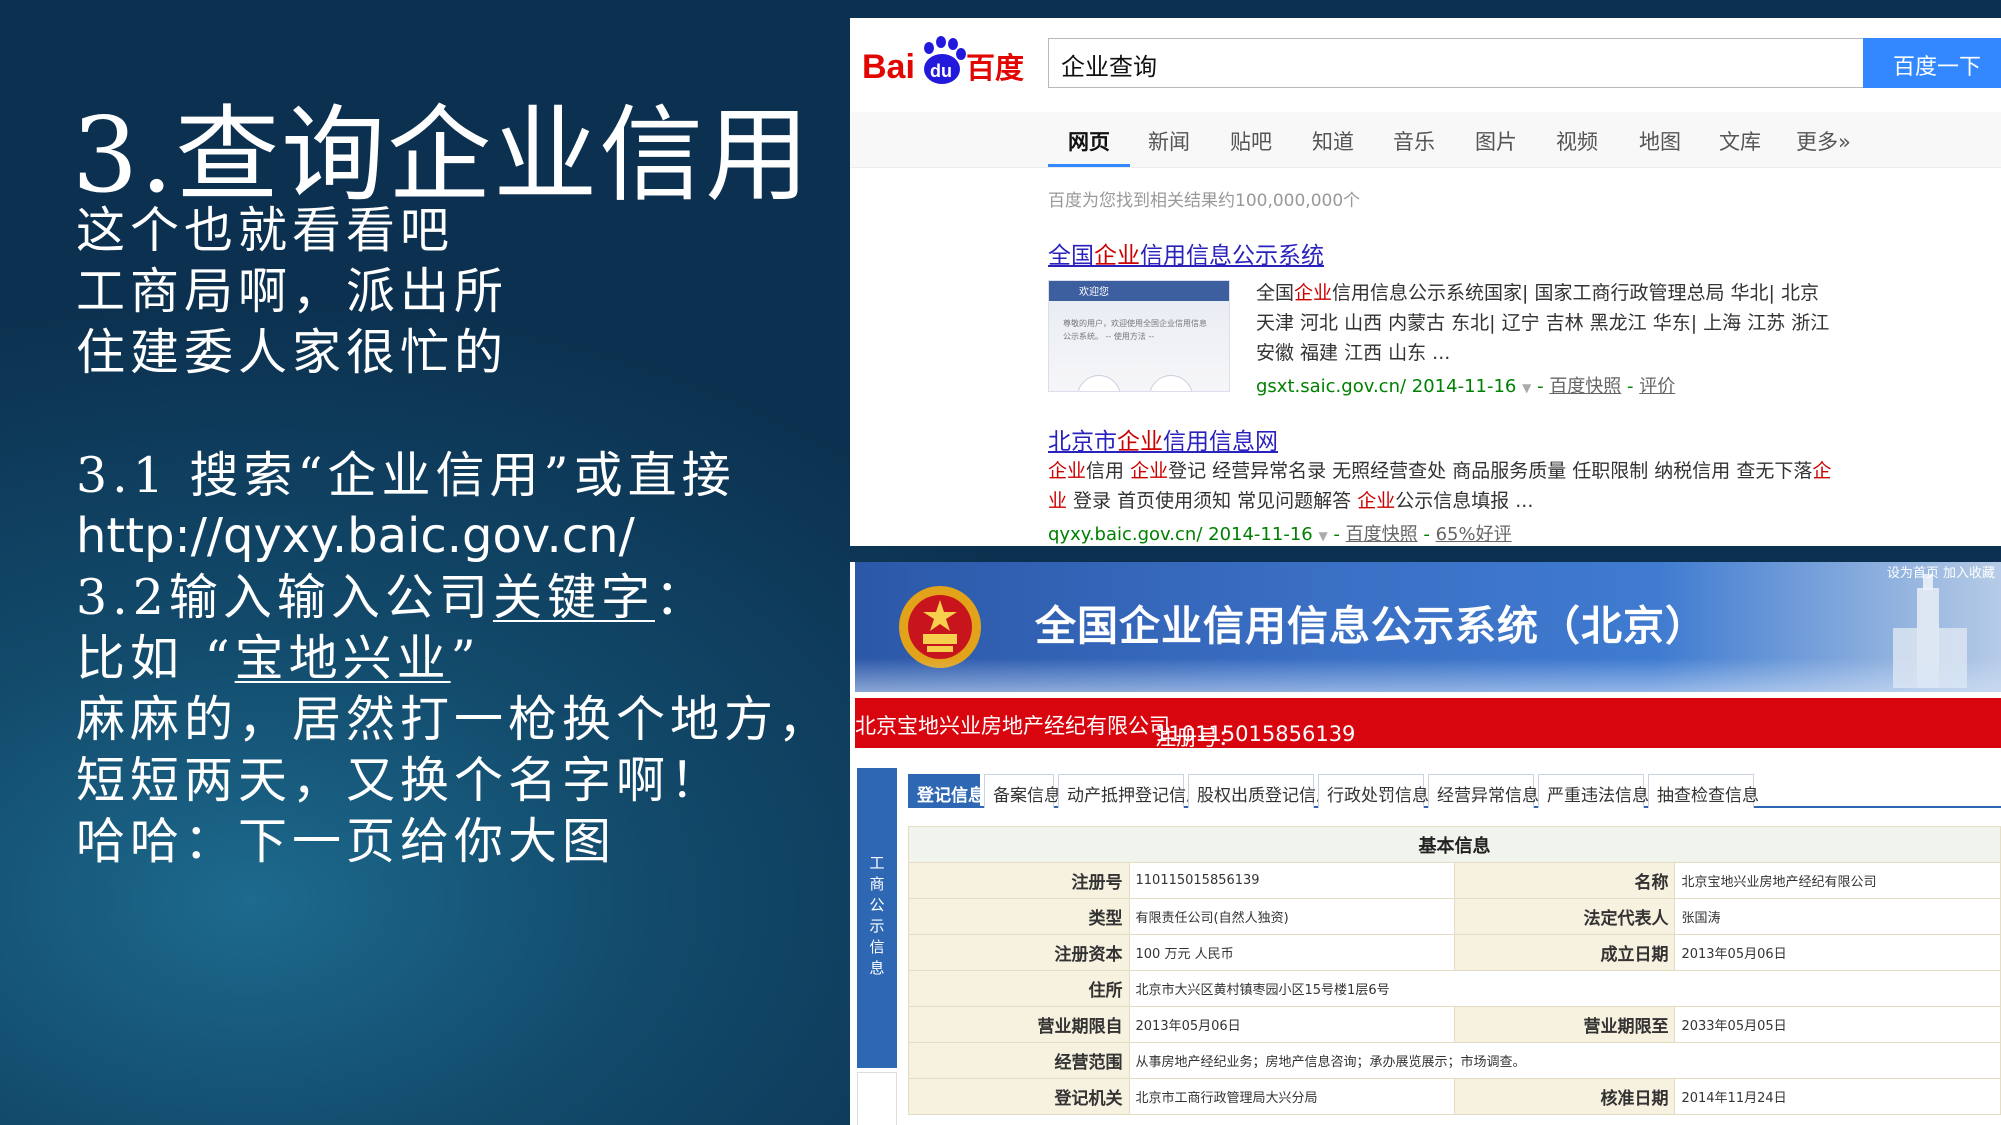 The height and width of the screenshot is (1125, 2001). I want to click on gsxt-banner: 全国企业信用信息公示系统（北京） 设为首页 加入收藏, so click(1428, 627).